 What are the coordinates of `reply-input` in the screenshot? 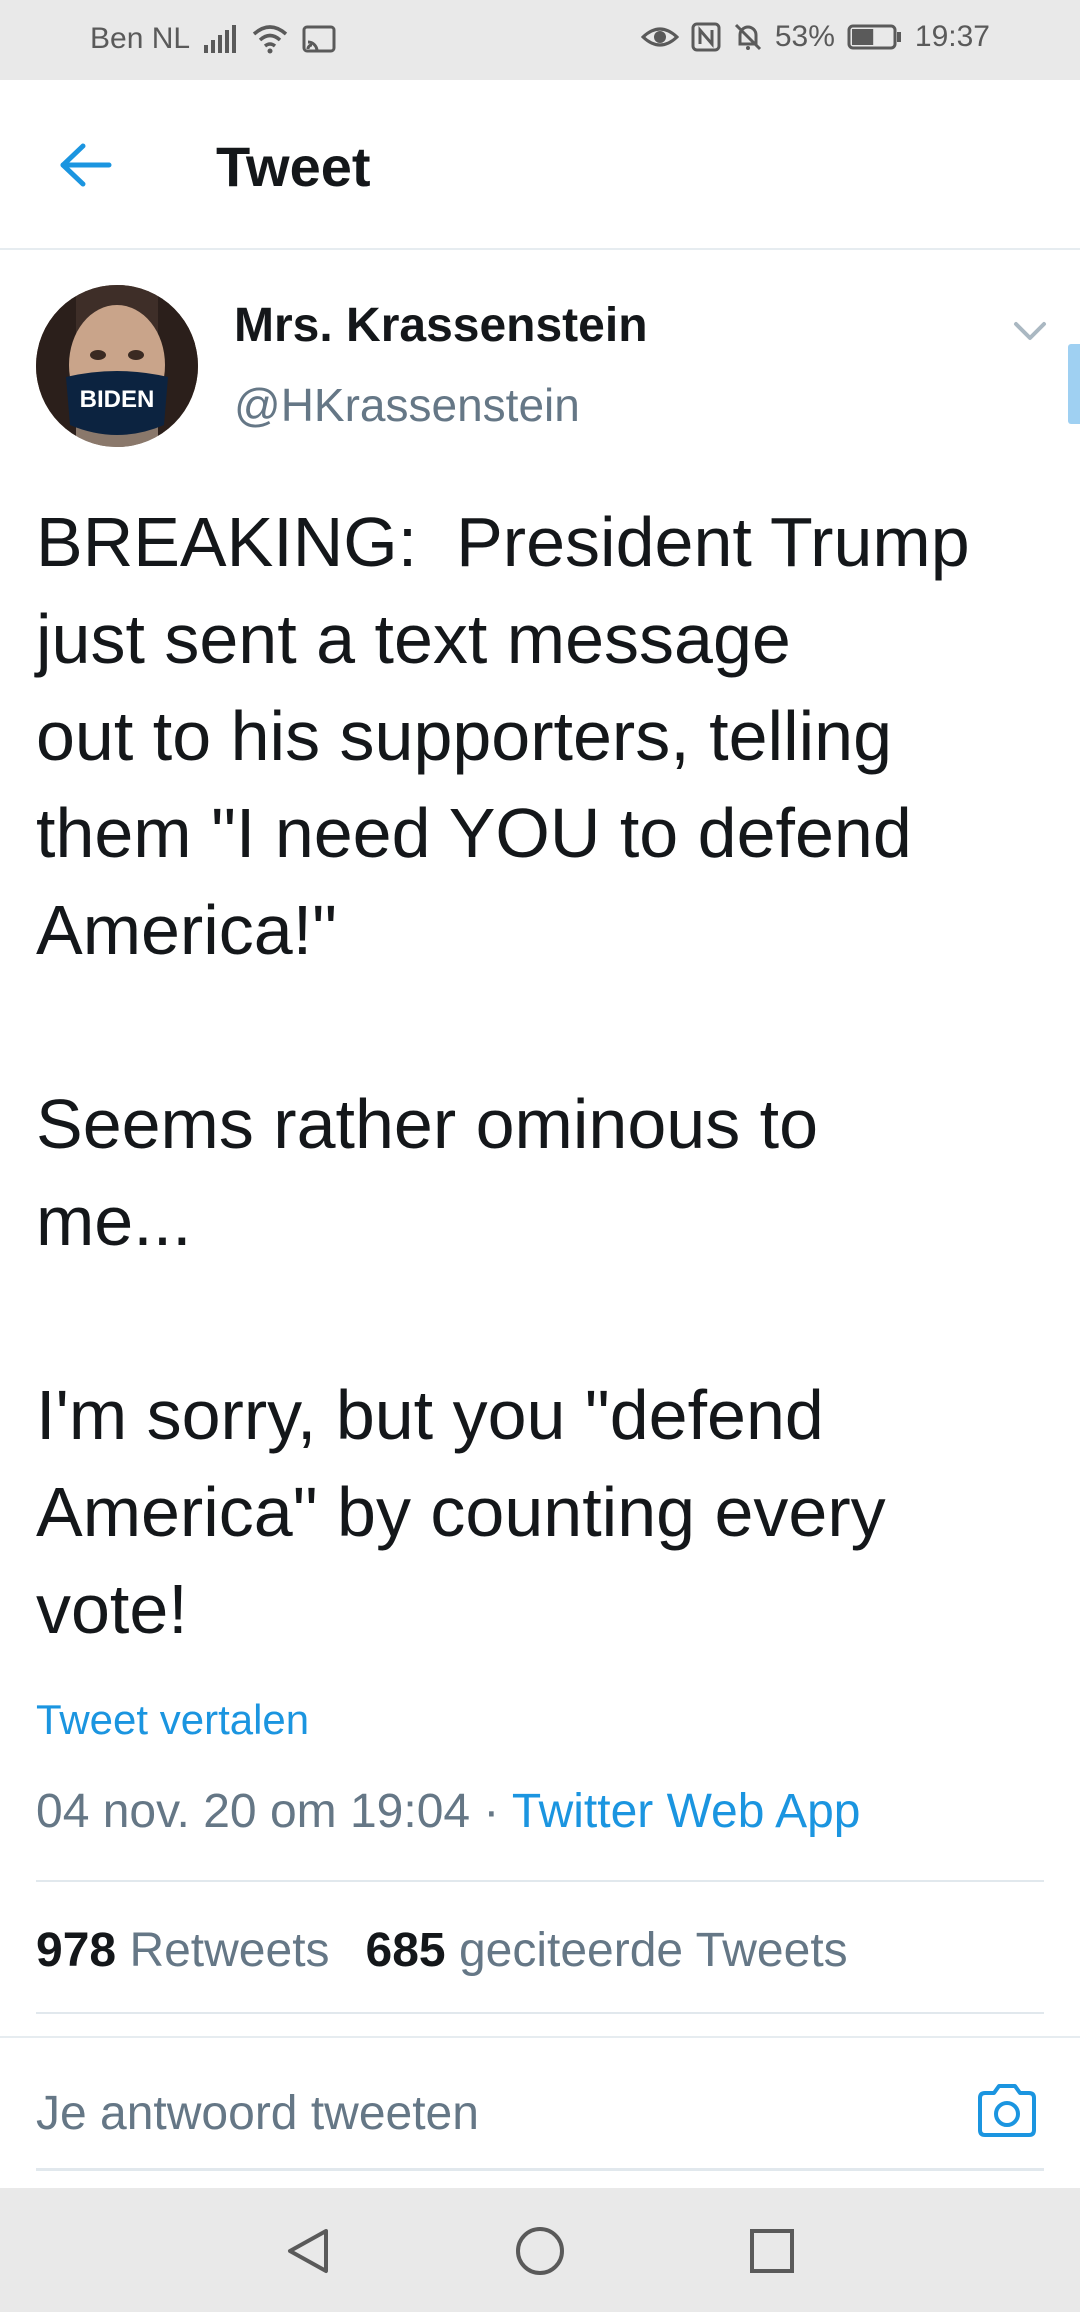 It's located at (486, 2113).